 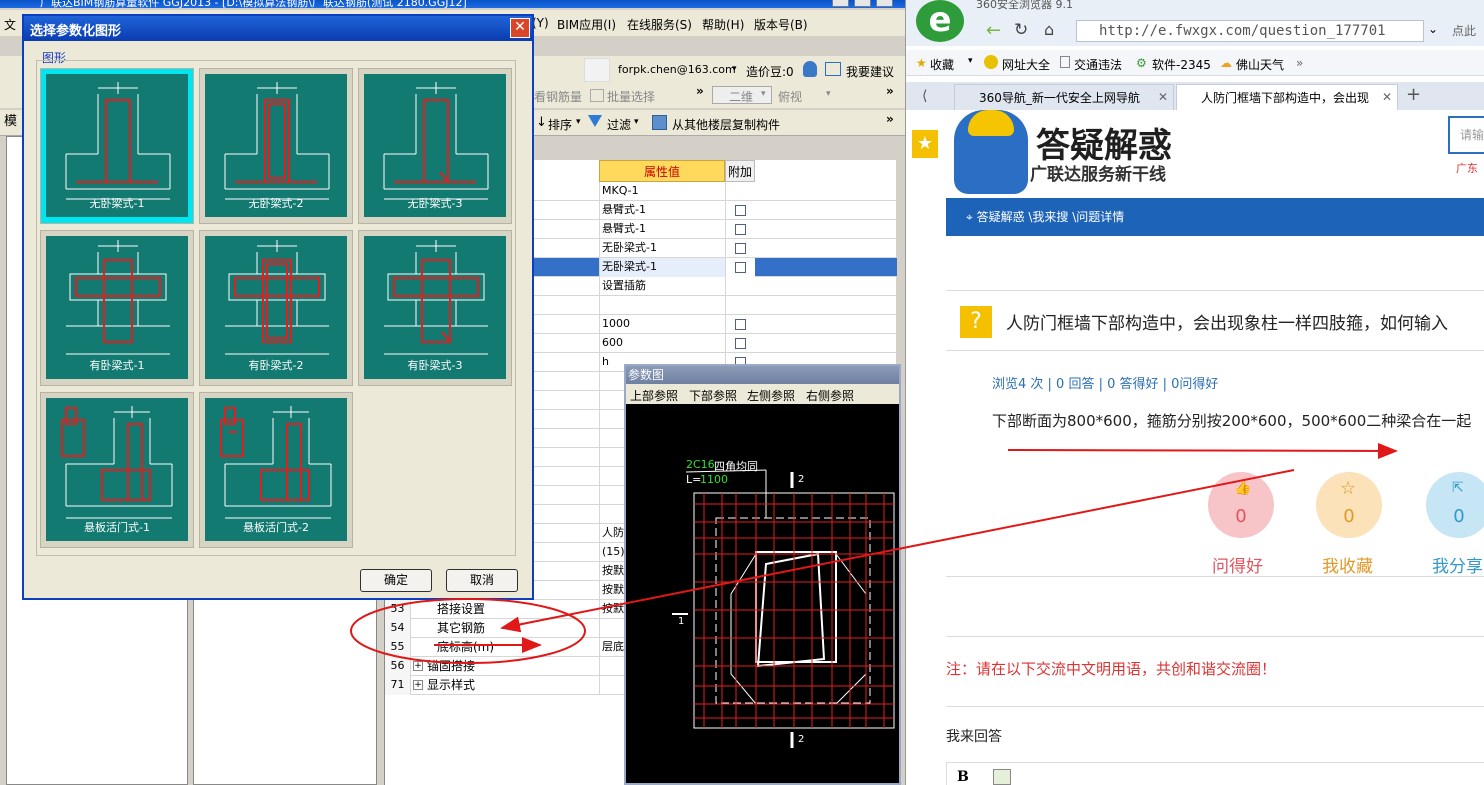 I want to click on bookmark-software: 软件-2345, so click(x=1181, y=64).